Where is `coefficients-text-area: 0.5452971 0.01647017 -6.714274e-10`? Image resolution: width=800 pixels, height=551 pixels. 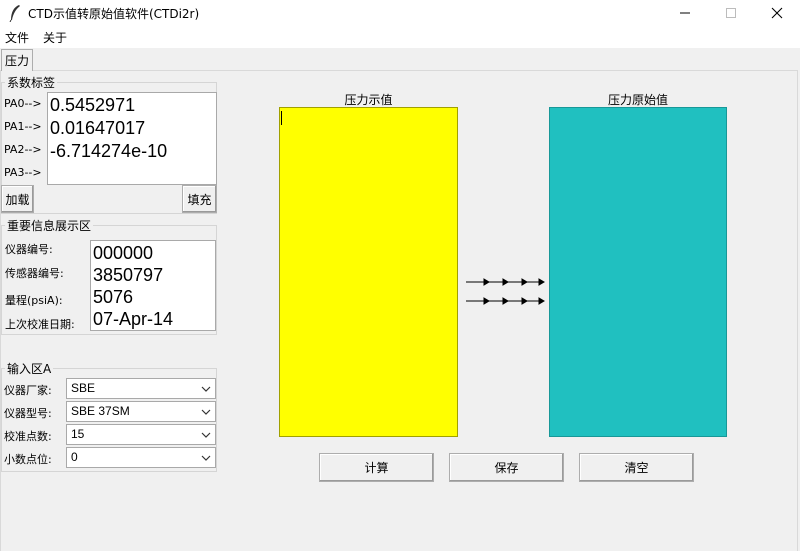
coefficients-text-area: 0.5452971 0.01647017 -6.714274e-10 is located at coordinates (132, 138).